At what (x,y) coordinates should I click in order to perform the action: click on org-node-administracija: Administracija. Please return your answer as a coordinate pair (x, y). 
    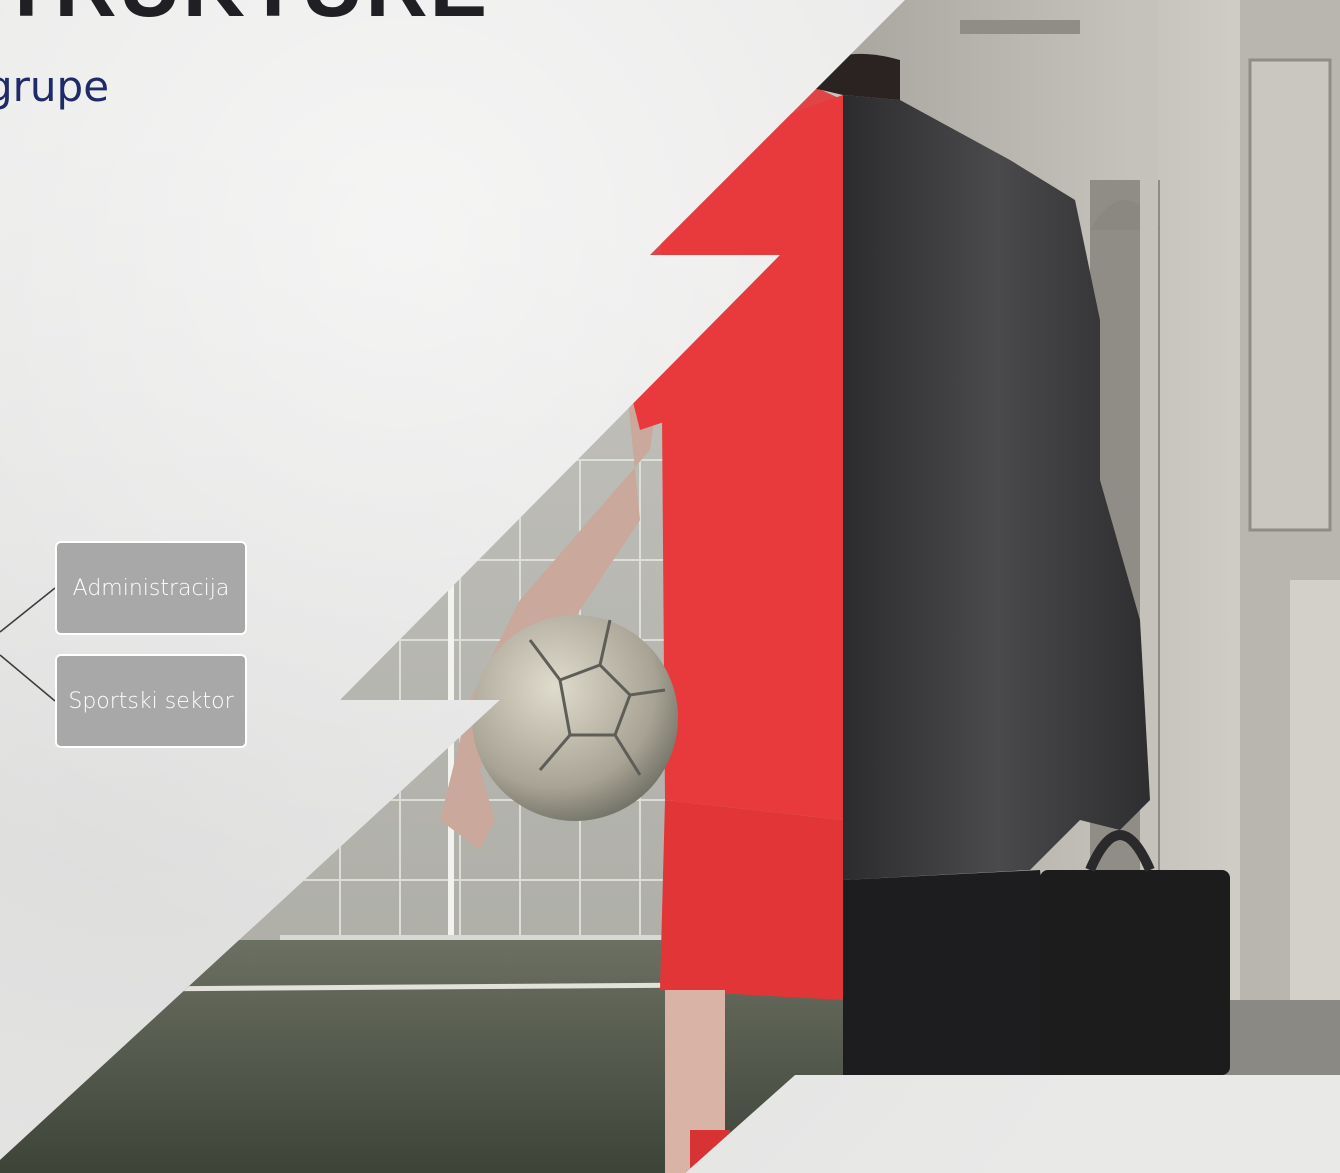
    Looking at the image, I should click on (151, 588).